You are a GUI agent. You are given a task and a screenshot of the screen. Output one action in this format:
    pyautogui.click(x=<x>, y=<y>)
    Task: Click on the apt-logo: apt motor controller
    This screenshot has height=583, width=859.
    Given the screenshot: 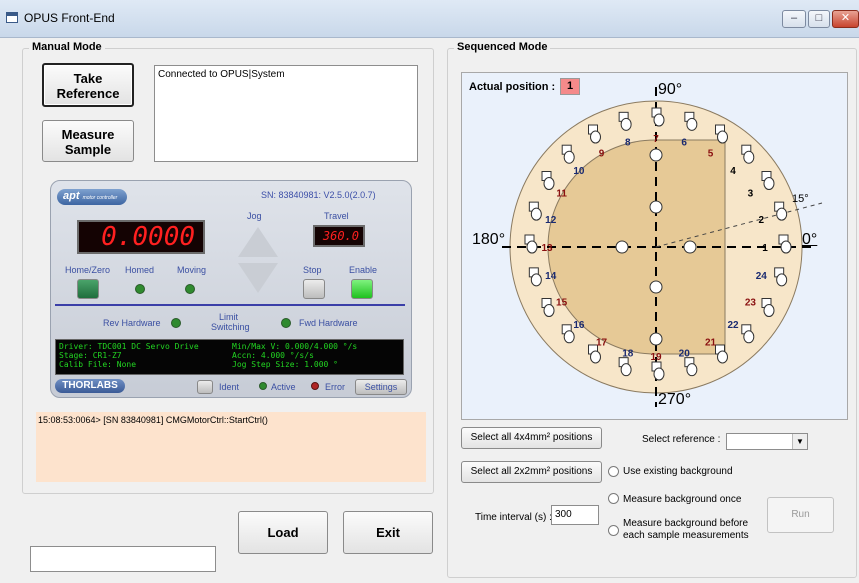 What is the action you would take?
    pyautogui.click(x=92, y=197)
    